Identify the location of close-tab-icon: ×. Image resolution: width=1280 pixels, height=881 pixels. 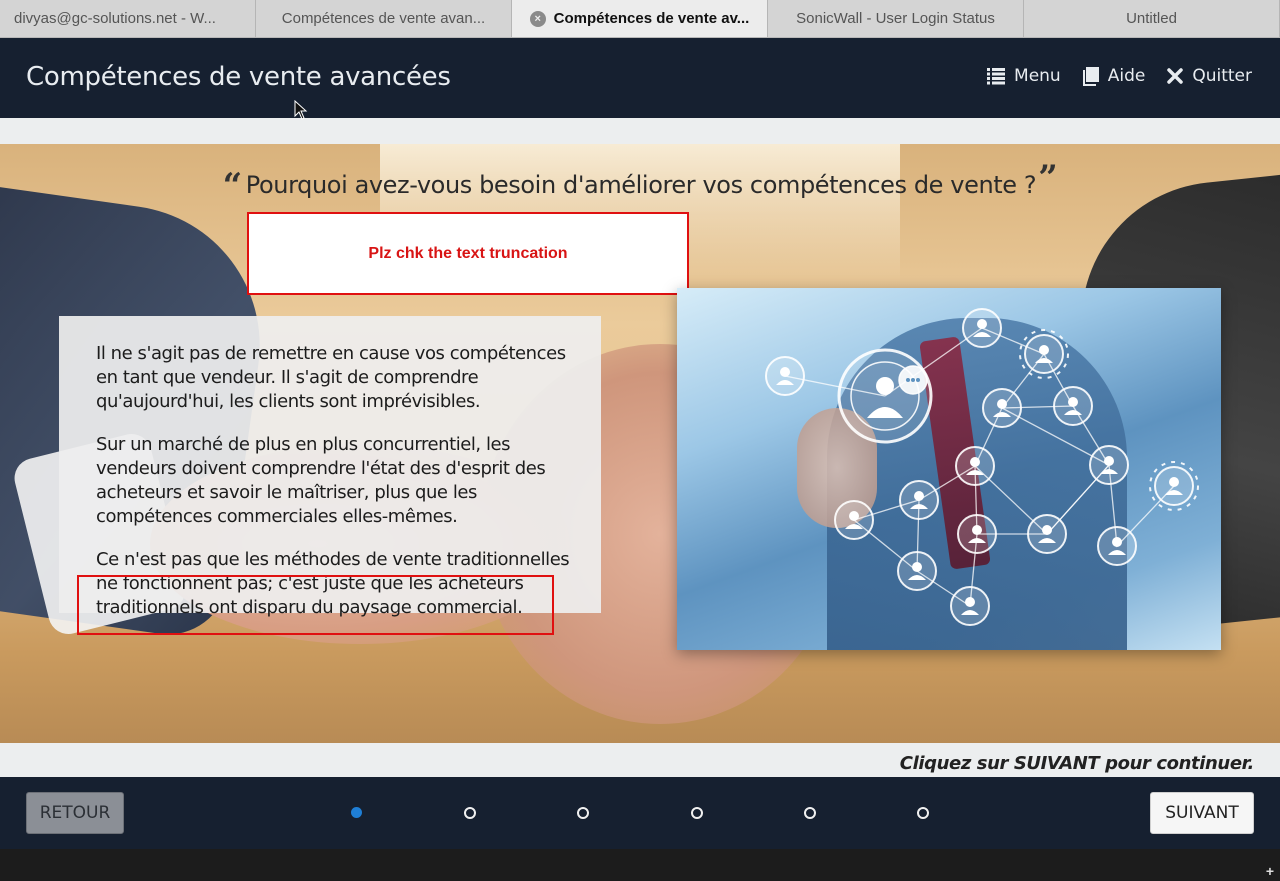
(537, 18).